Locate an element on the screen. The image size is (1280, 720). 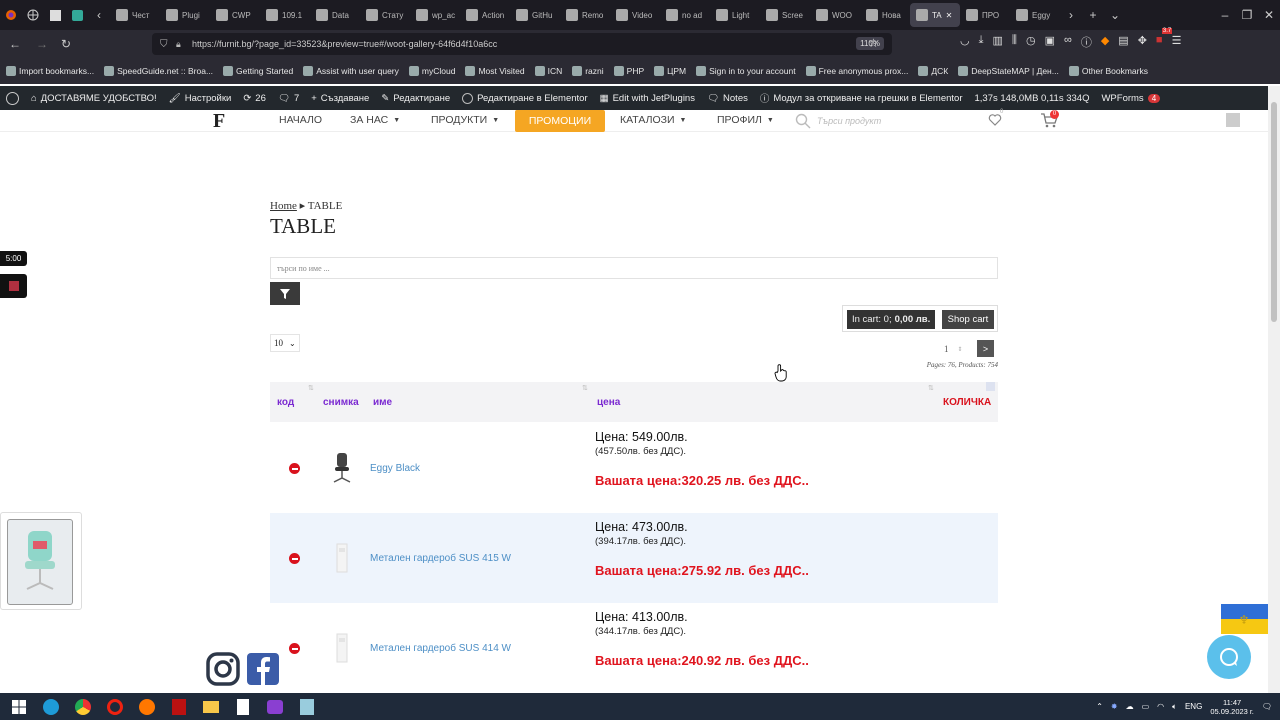
browser-tab: Remo is located at coordinates (585, 15).